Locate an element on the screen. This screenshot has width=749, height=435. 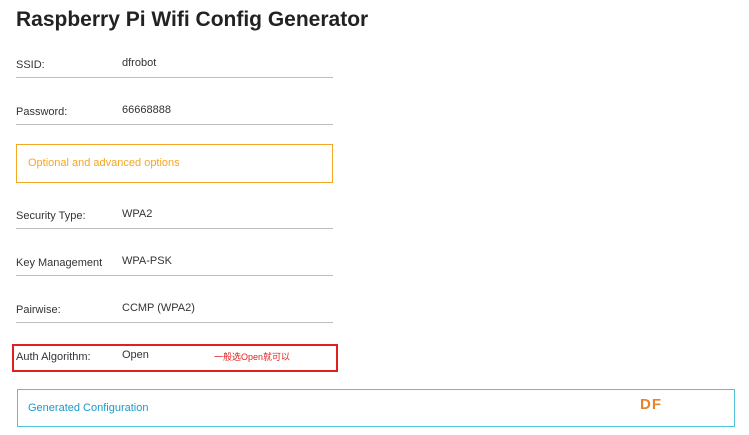
ssid-field: dfrobot is located at coordinates (139, 63).